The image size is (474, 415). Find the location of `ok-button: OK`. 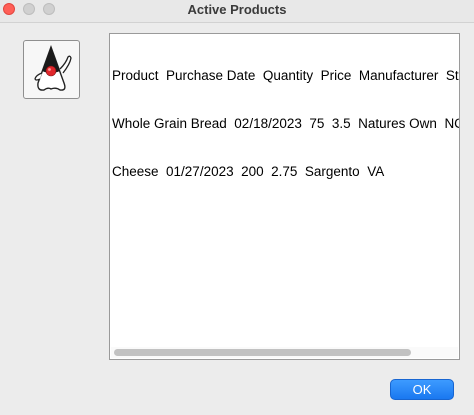

ok-button: OK is located at coordinates (422, 389).